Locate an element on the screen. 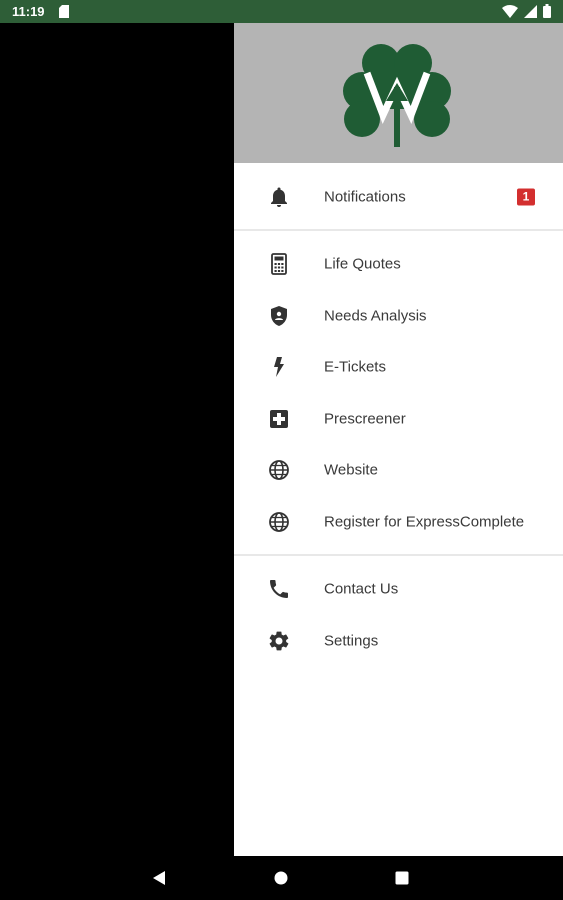 The height and width of the screenshot is (900, 563). home-button is located at coordinates (281, 878).